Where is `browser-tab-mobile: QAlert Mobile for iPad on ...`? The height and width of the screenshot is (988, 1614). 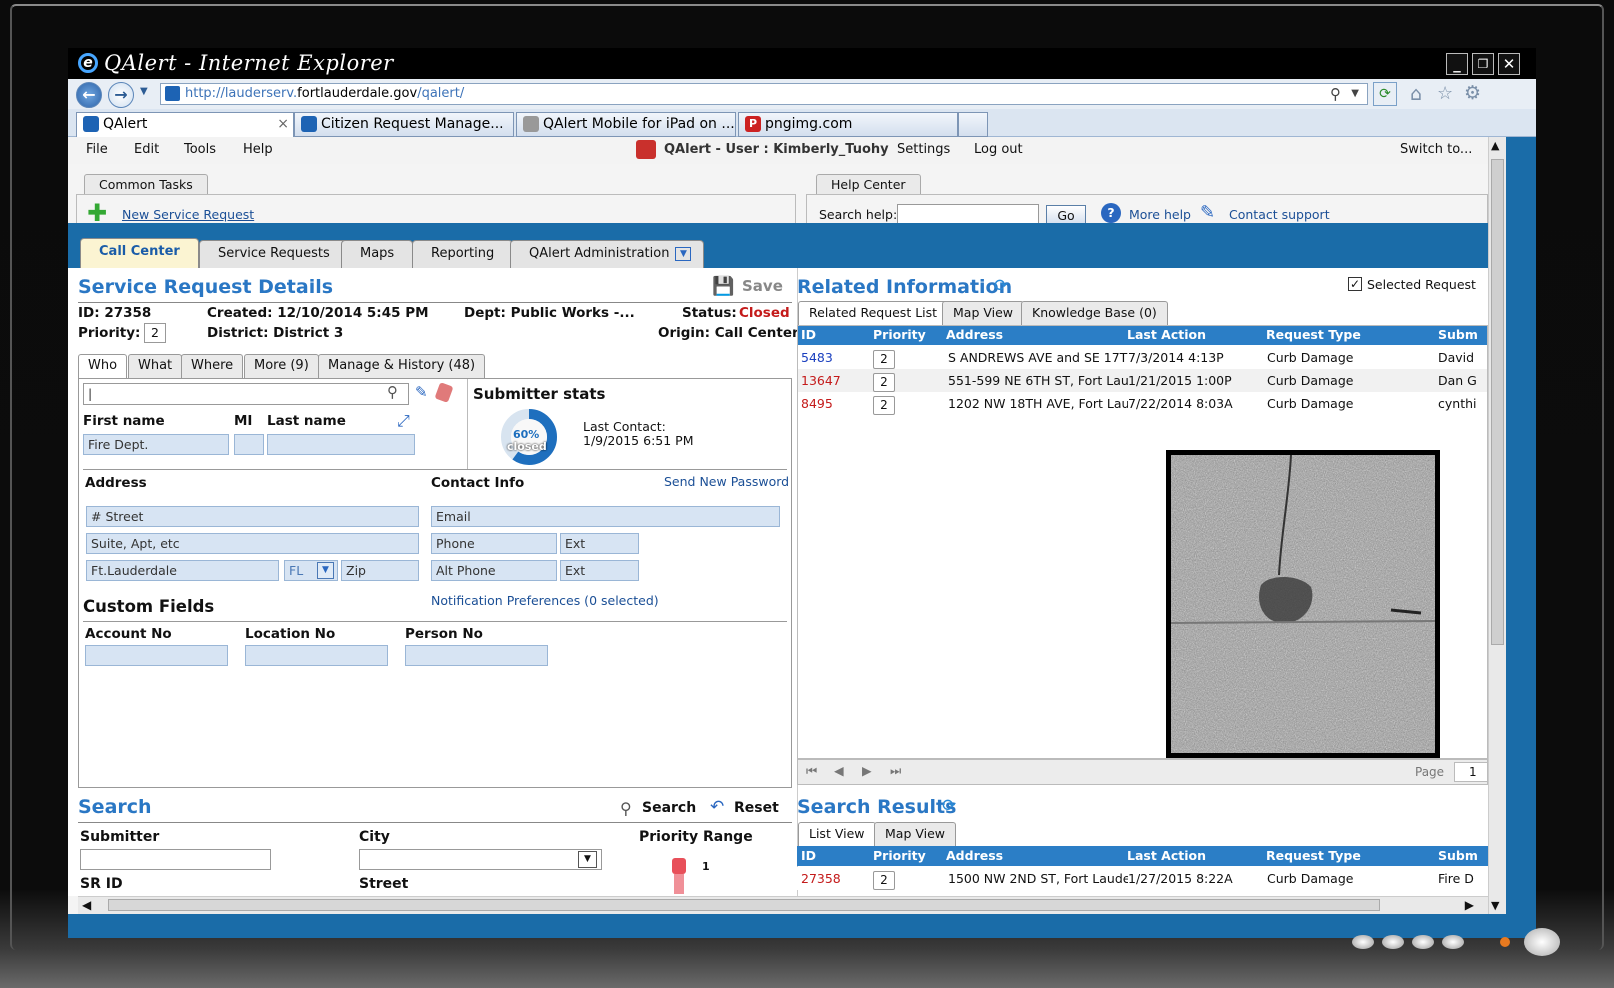 browser-tab-mobile: QAlert Mobile for iPad on ... is located at coordinates (626, 124).